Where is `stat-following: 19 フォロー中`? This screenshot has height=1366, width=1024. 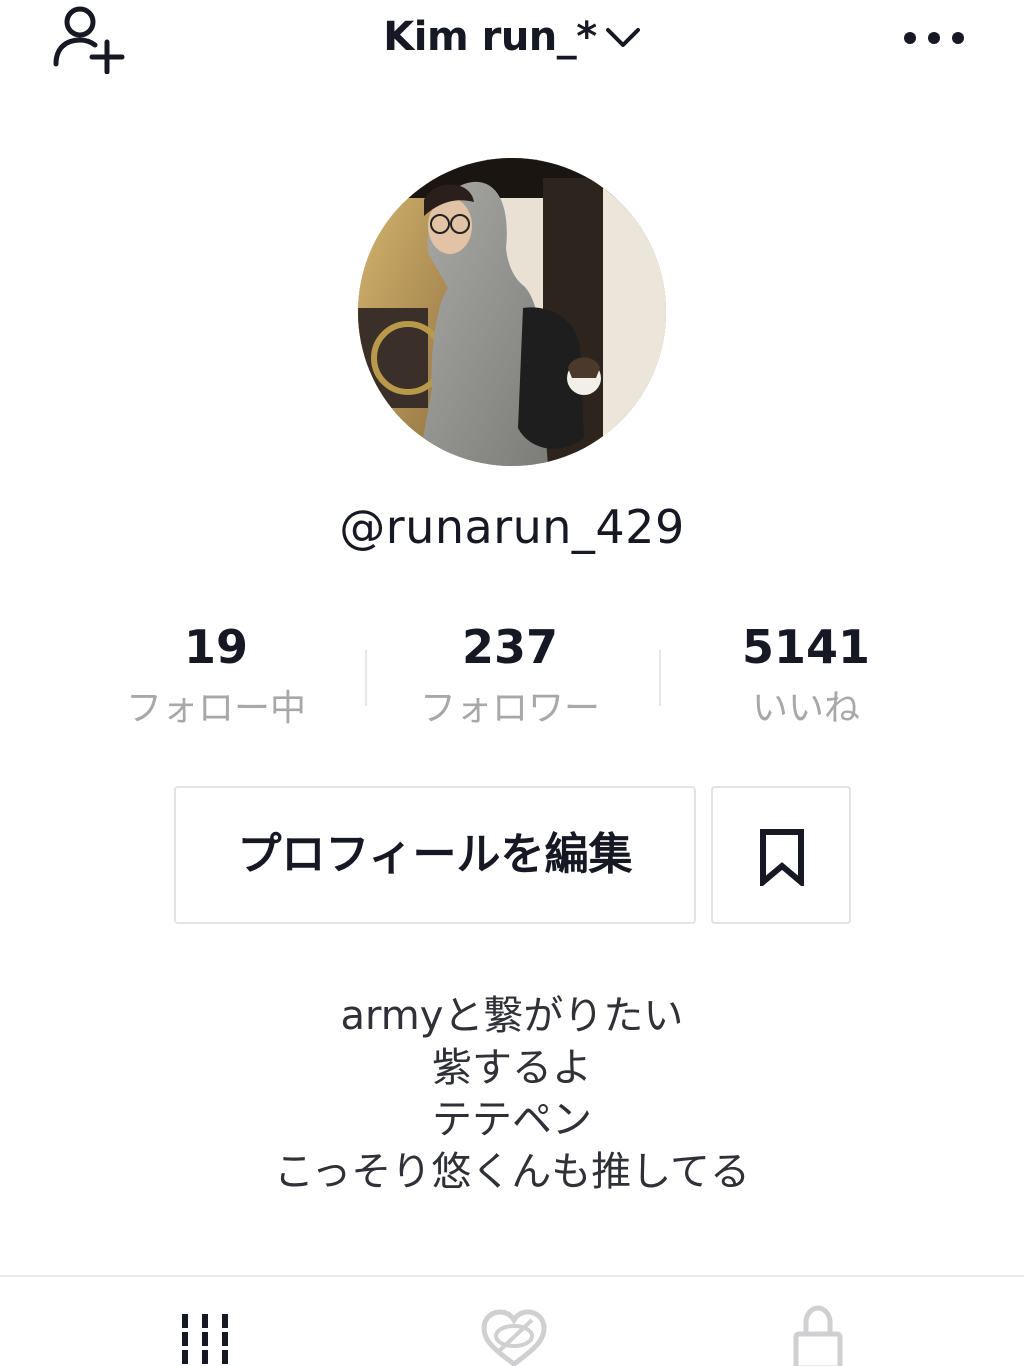
stat-following: 19 フォロー中 is located at coordinates (216, 673).